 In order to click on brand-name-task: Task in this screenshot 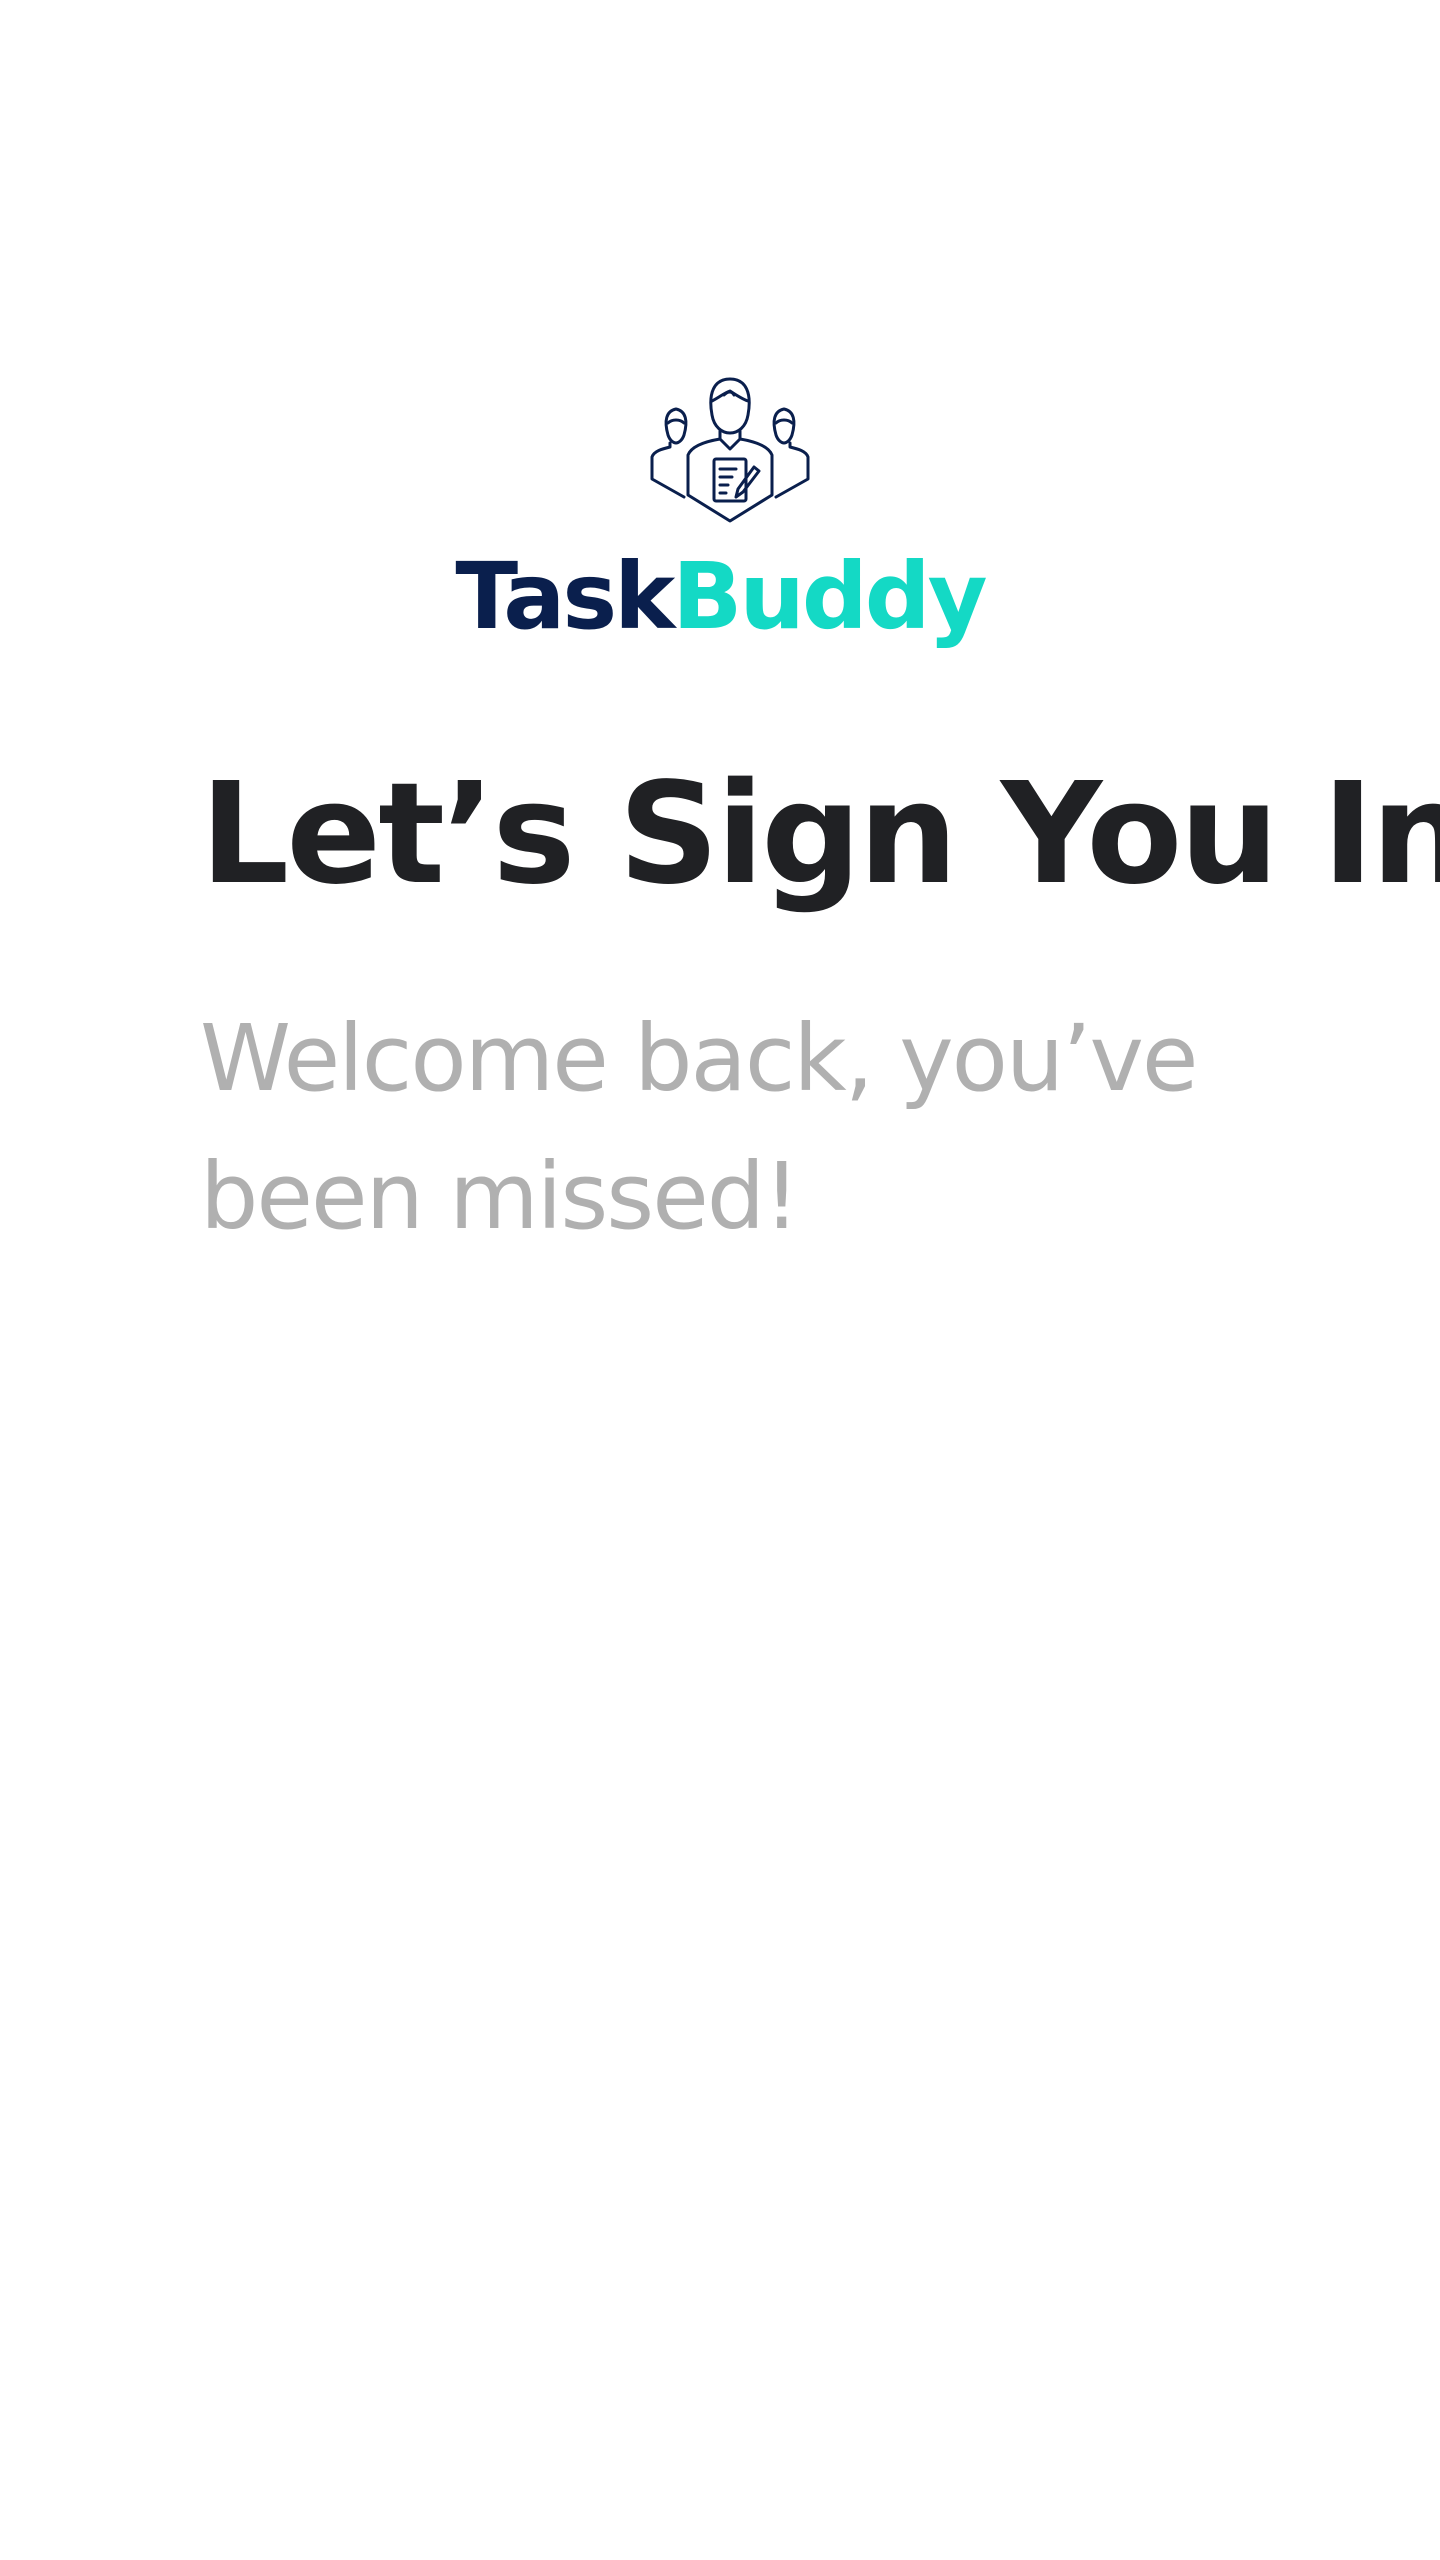, I will do `click(565, 596)`.